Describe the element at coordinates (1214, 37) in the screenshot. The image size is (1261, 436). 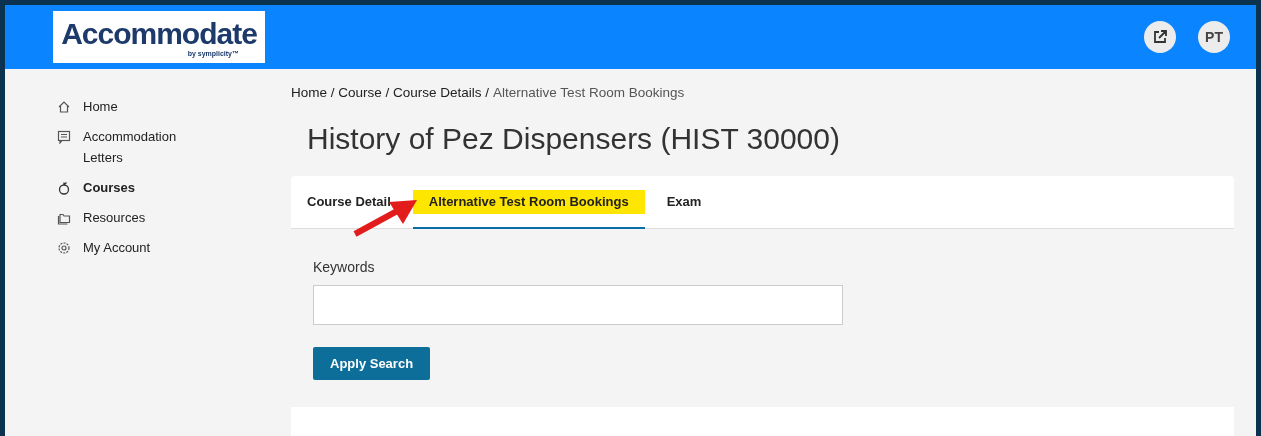
I see `user-avatar: PT` at that location.